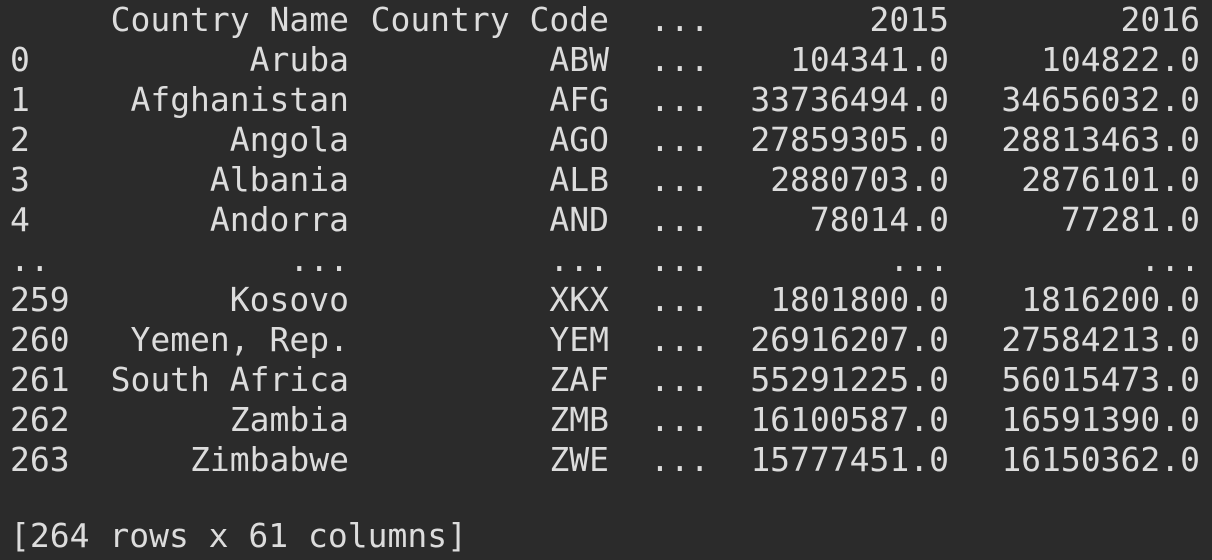 The image size is (1212, 560). What do you see at coordinates (859, 299) in the screenshot?
I see `value-2015-cell: 1801800.0` at bounding box center [859, 299].